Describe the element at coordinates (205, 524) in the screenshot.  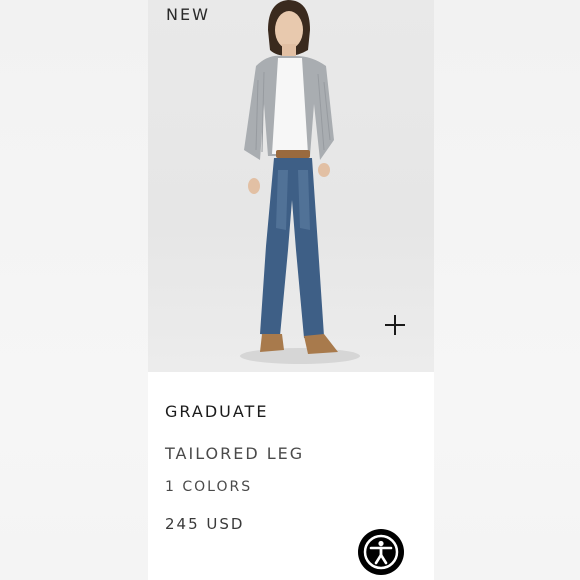
I see `product-price: 245 USD` at that location.